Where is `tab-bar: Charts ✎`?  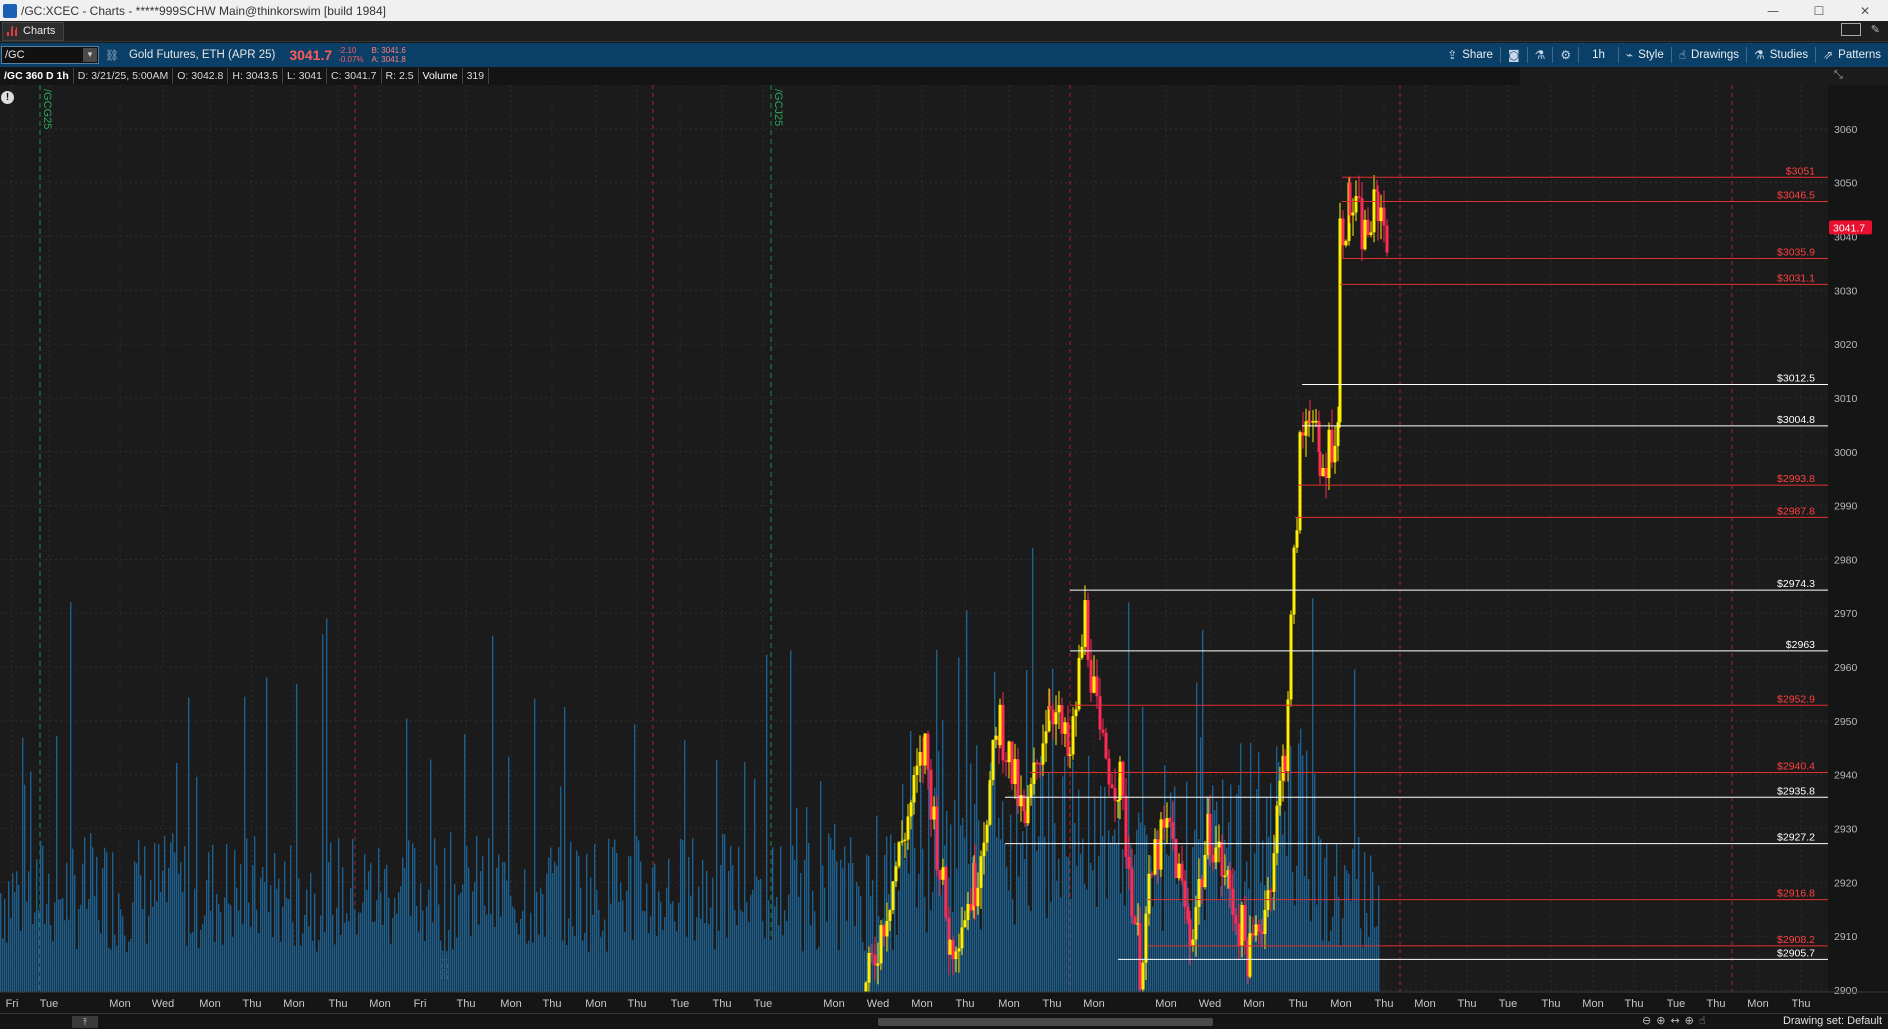 tab-bar: Charts ✎ is located at coordinates (944, 31).